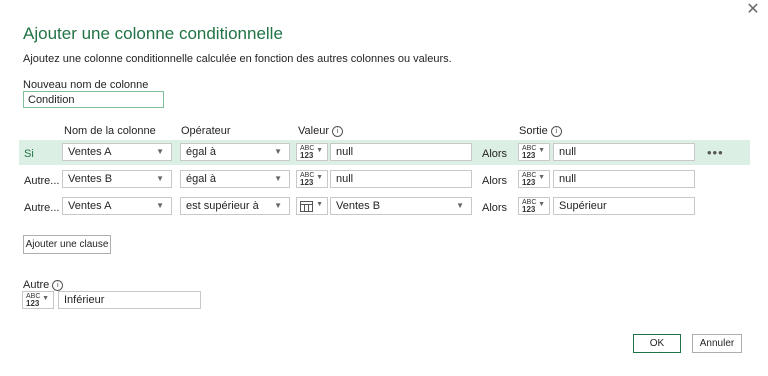 The height and width of the screenshot is (376, 768). What do you see at coordinates (753, 10) in the screenshot?
I see `close-icon: ✕` at bounding box center [753, 10].